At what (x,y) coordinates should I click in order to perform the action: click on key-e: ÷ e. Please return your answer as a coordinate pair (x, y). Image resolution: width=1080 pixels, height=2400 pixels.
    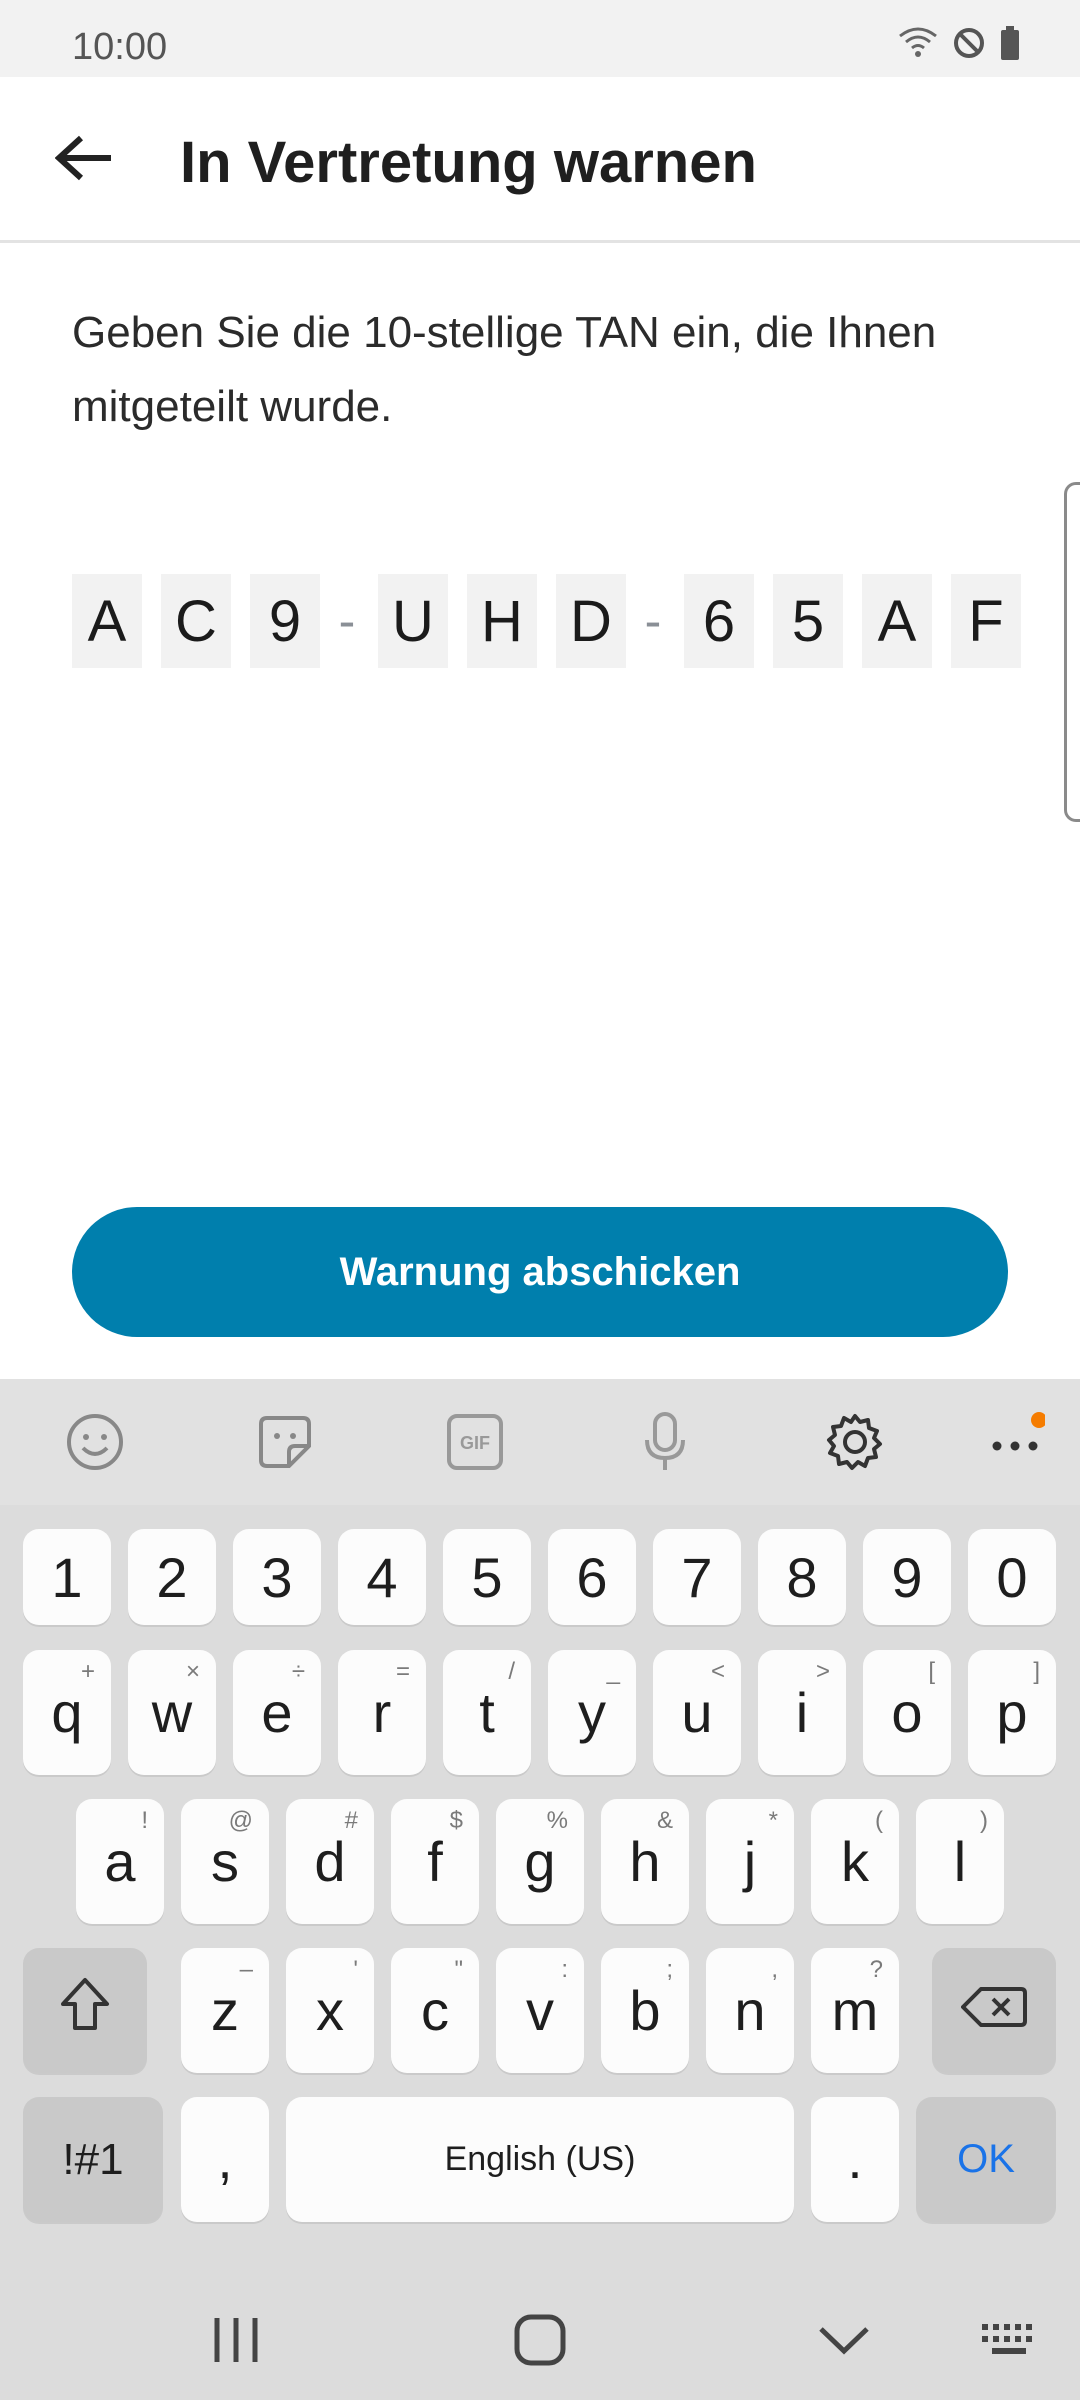
    Looking at the image, I should click on (277, 1712).